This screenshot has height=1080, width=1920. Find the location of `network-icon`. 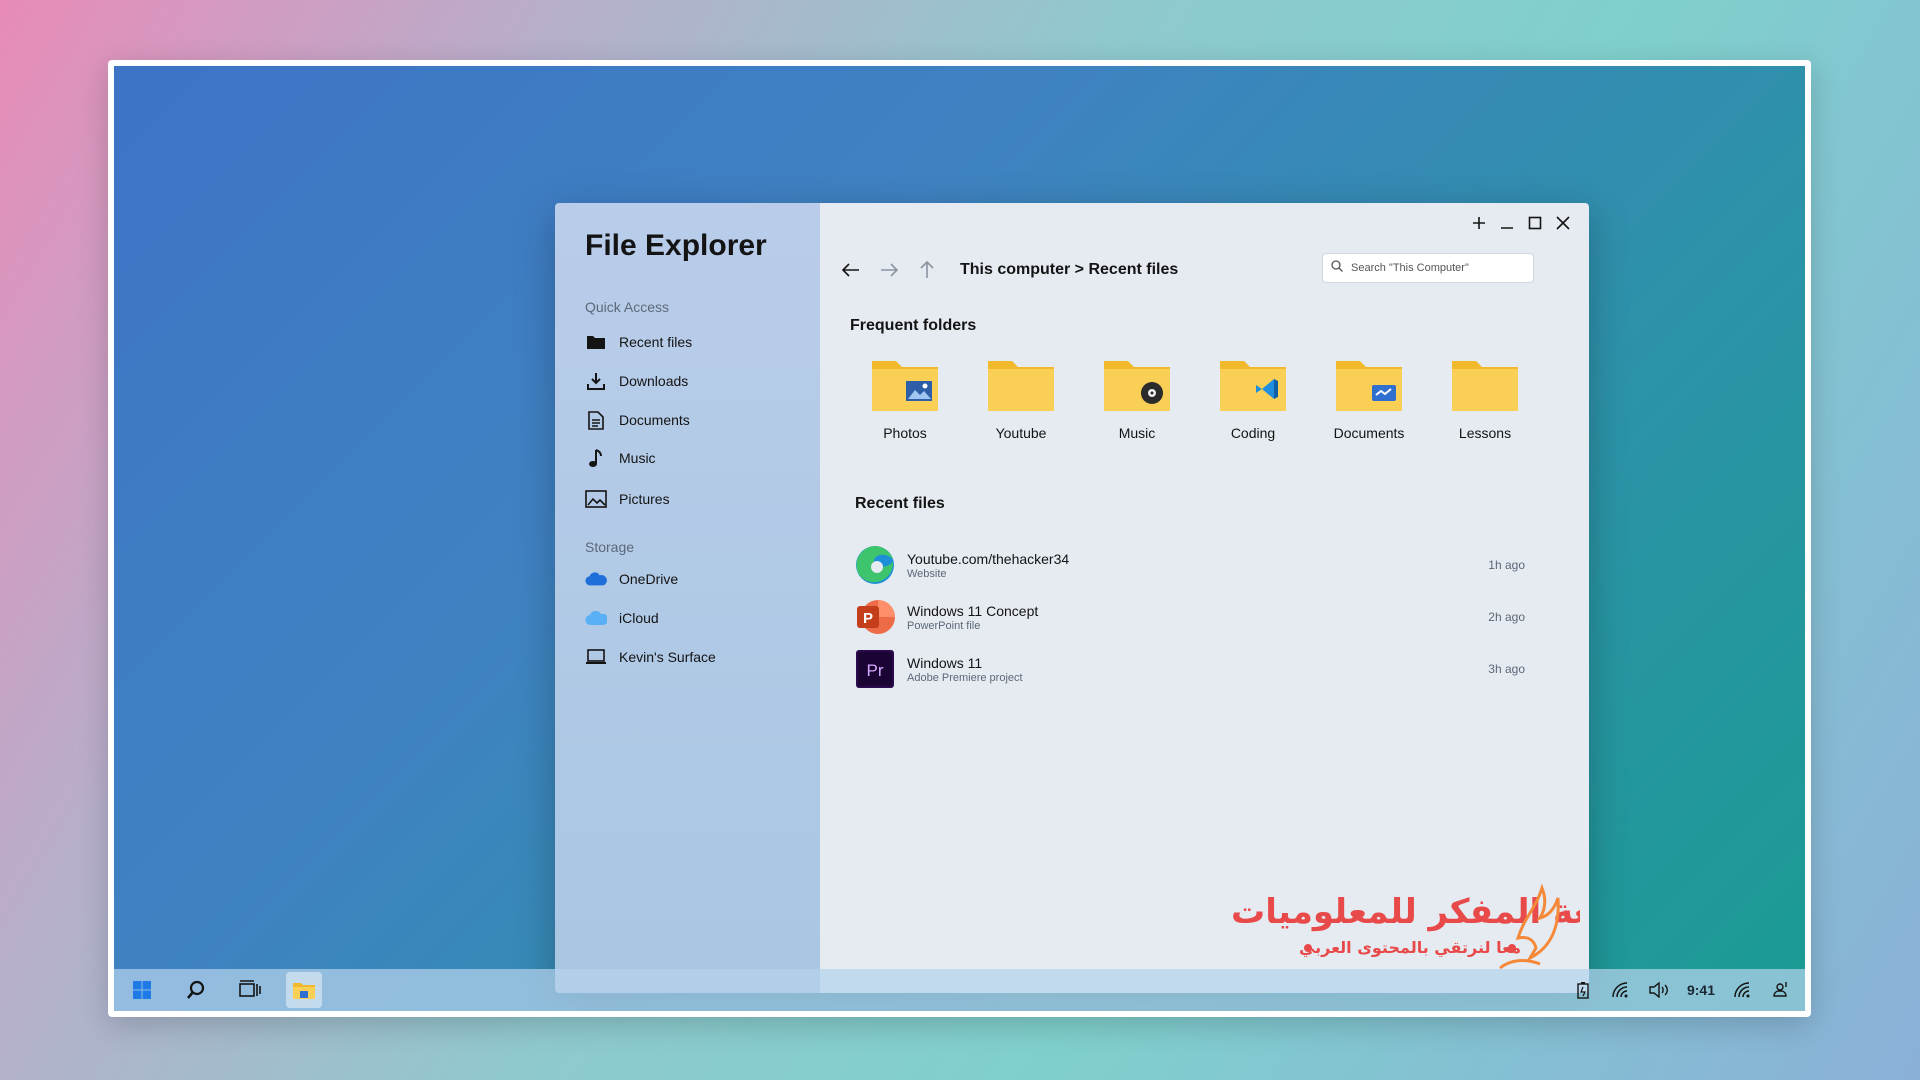

network-icon is located at coordinates (1743, 990).